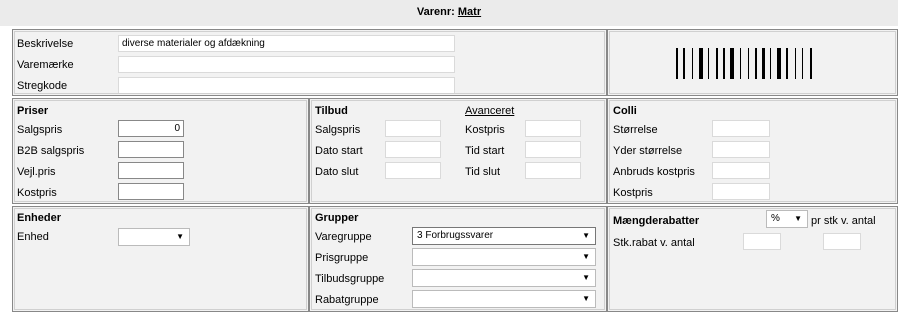 Image resolution: width=898 pixels, height=317 pixels. I want to click on priser-title: Priser, so click(33, 111).